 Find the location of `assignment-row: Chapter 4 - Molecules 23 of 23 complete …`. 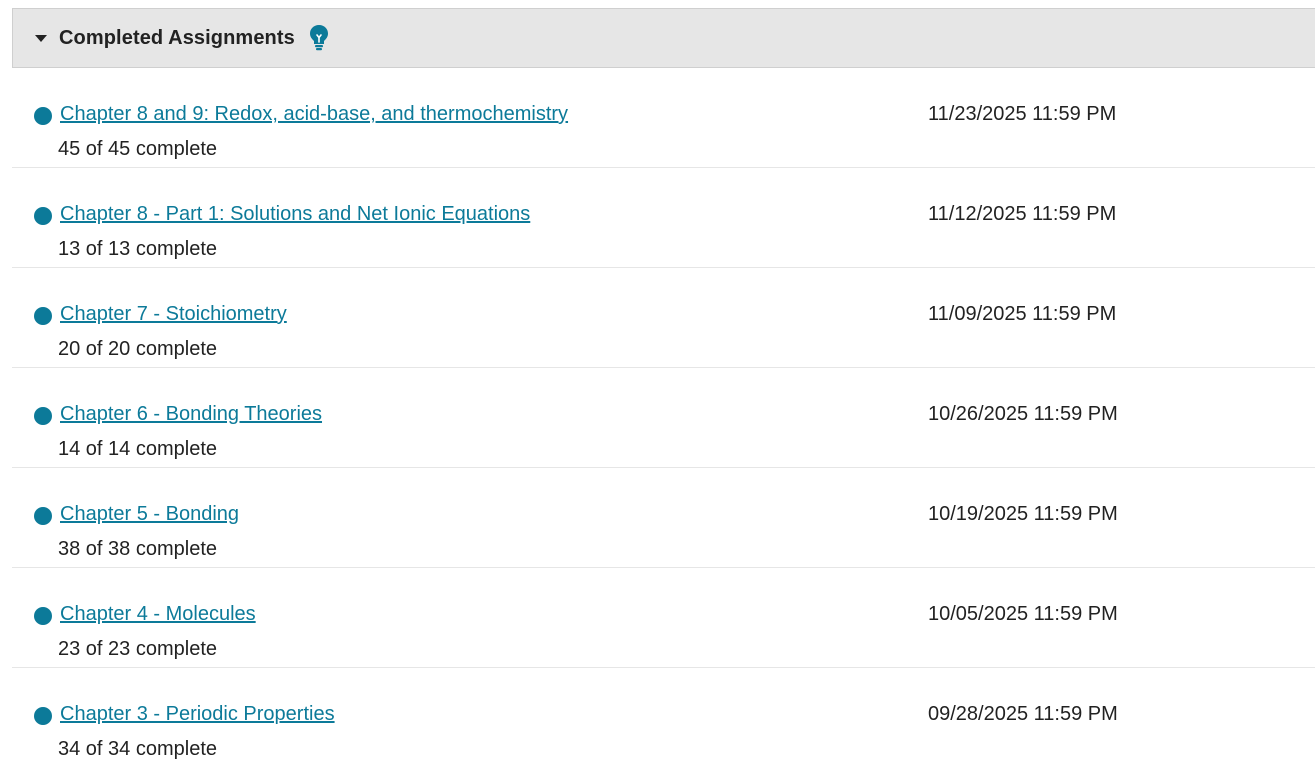

assignment-row: Chapter 4 - Molecules 23 of 23 complete … is located at coordinates (663, 618).